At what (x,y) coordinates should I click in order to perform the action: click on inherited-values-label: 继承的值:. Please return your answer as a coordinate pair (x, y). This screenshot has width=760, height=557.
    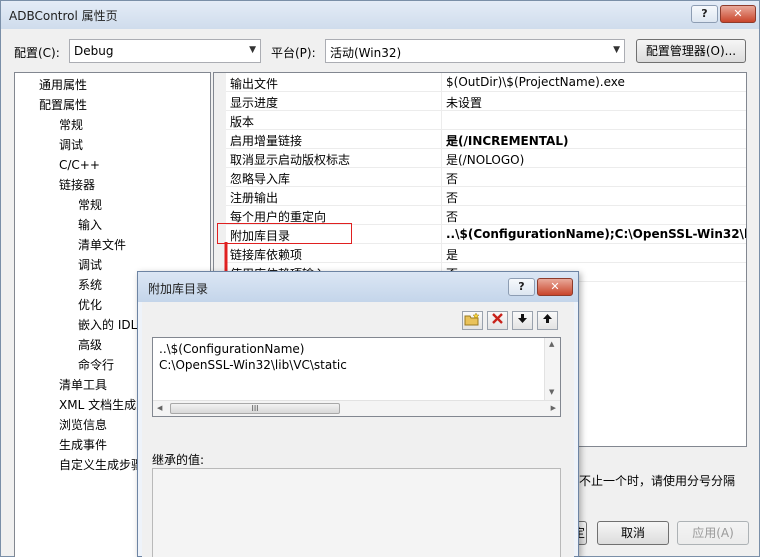
    Looking at the image, I should click on (178, 460).